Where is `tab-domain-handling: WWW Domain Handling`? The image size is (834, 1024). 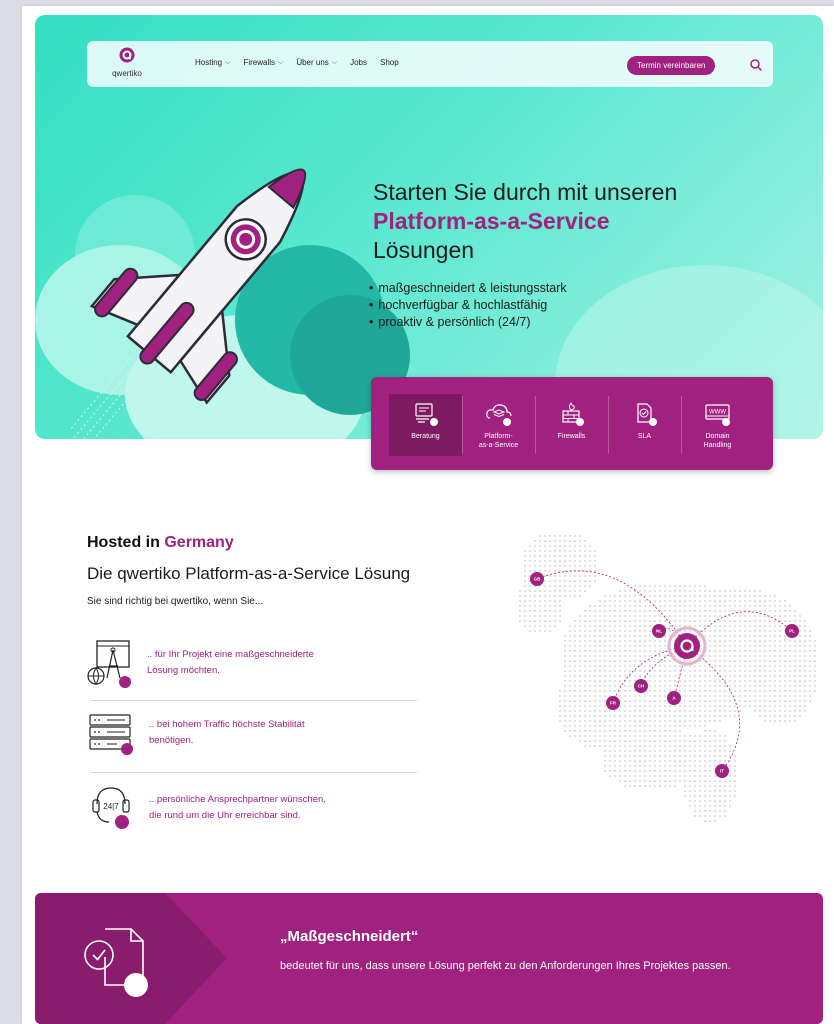 tab-domain-handling: WWW Domain Handling is located at coordinates (717, 425).